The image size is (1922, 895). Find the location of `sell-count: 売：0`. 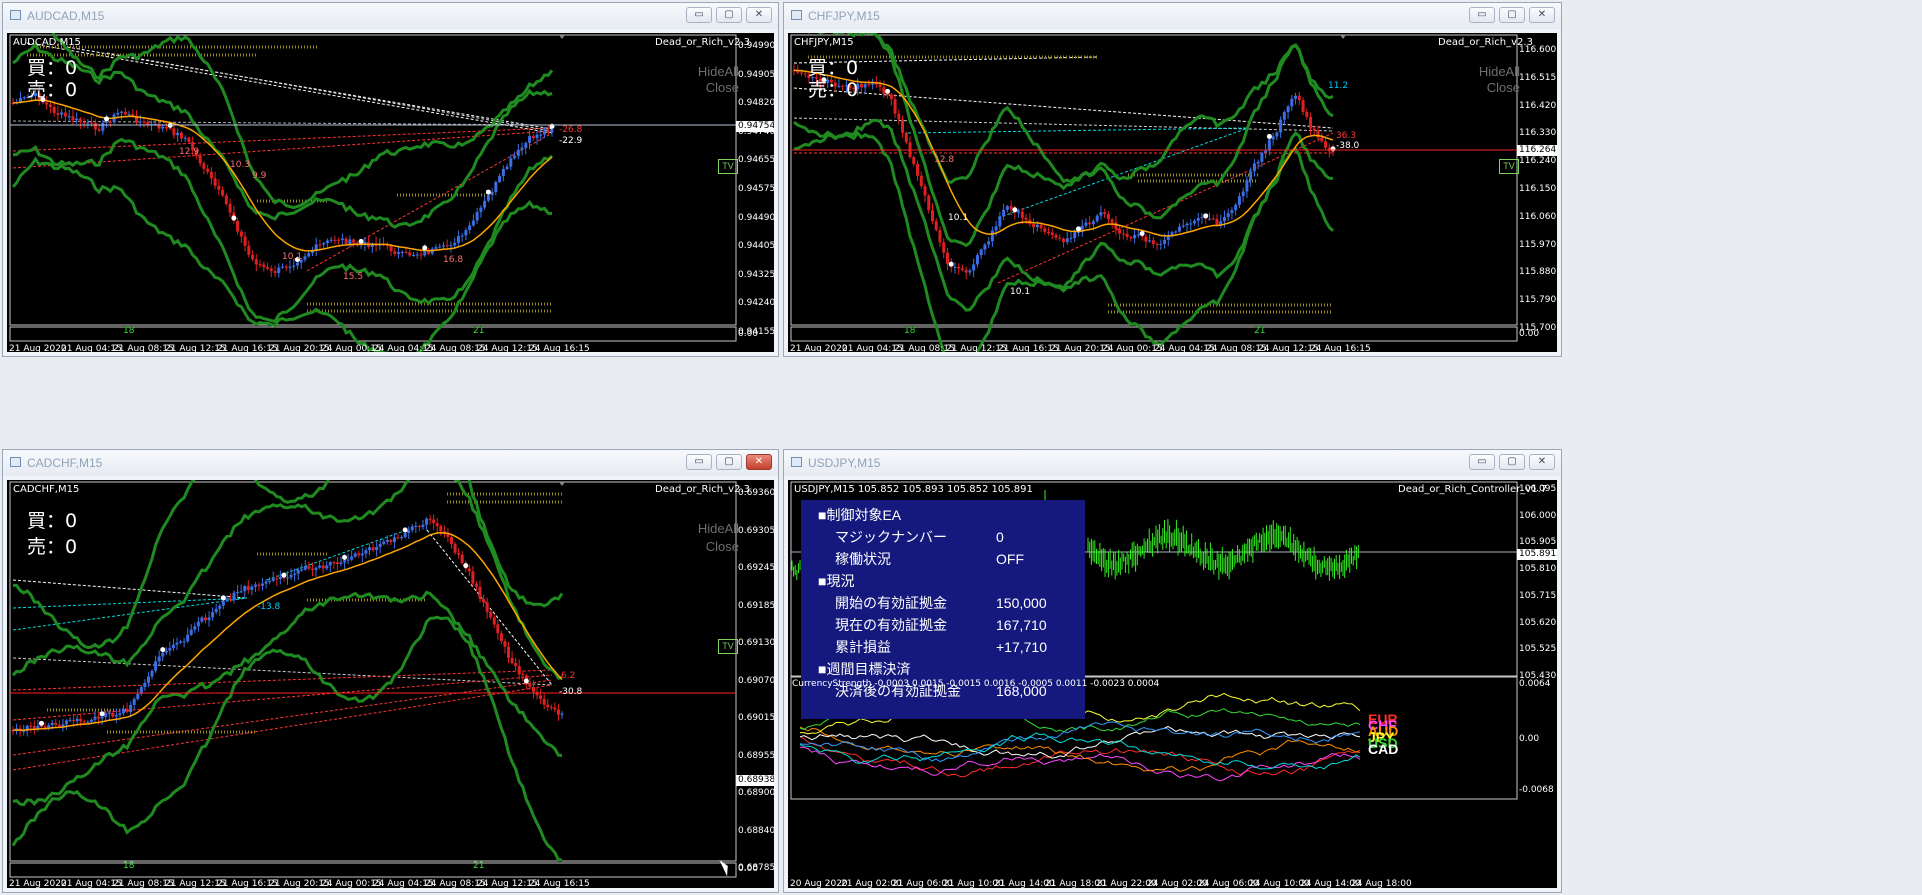

sell-count: 売：0 is located at coordinates (52, 90).